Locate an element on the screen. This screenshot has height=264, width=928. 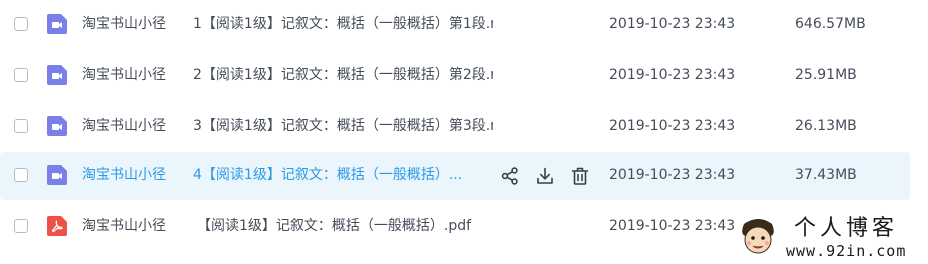
file-size: 37.43MB is located at coordinates (826, 175).